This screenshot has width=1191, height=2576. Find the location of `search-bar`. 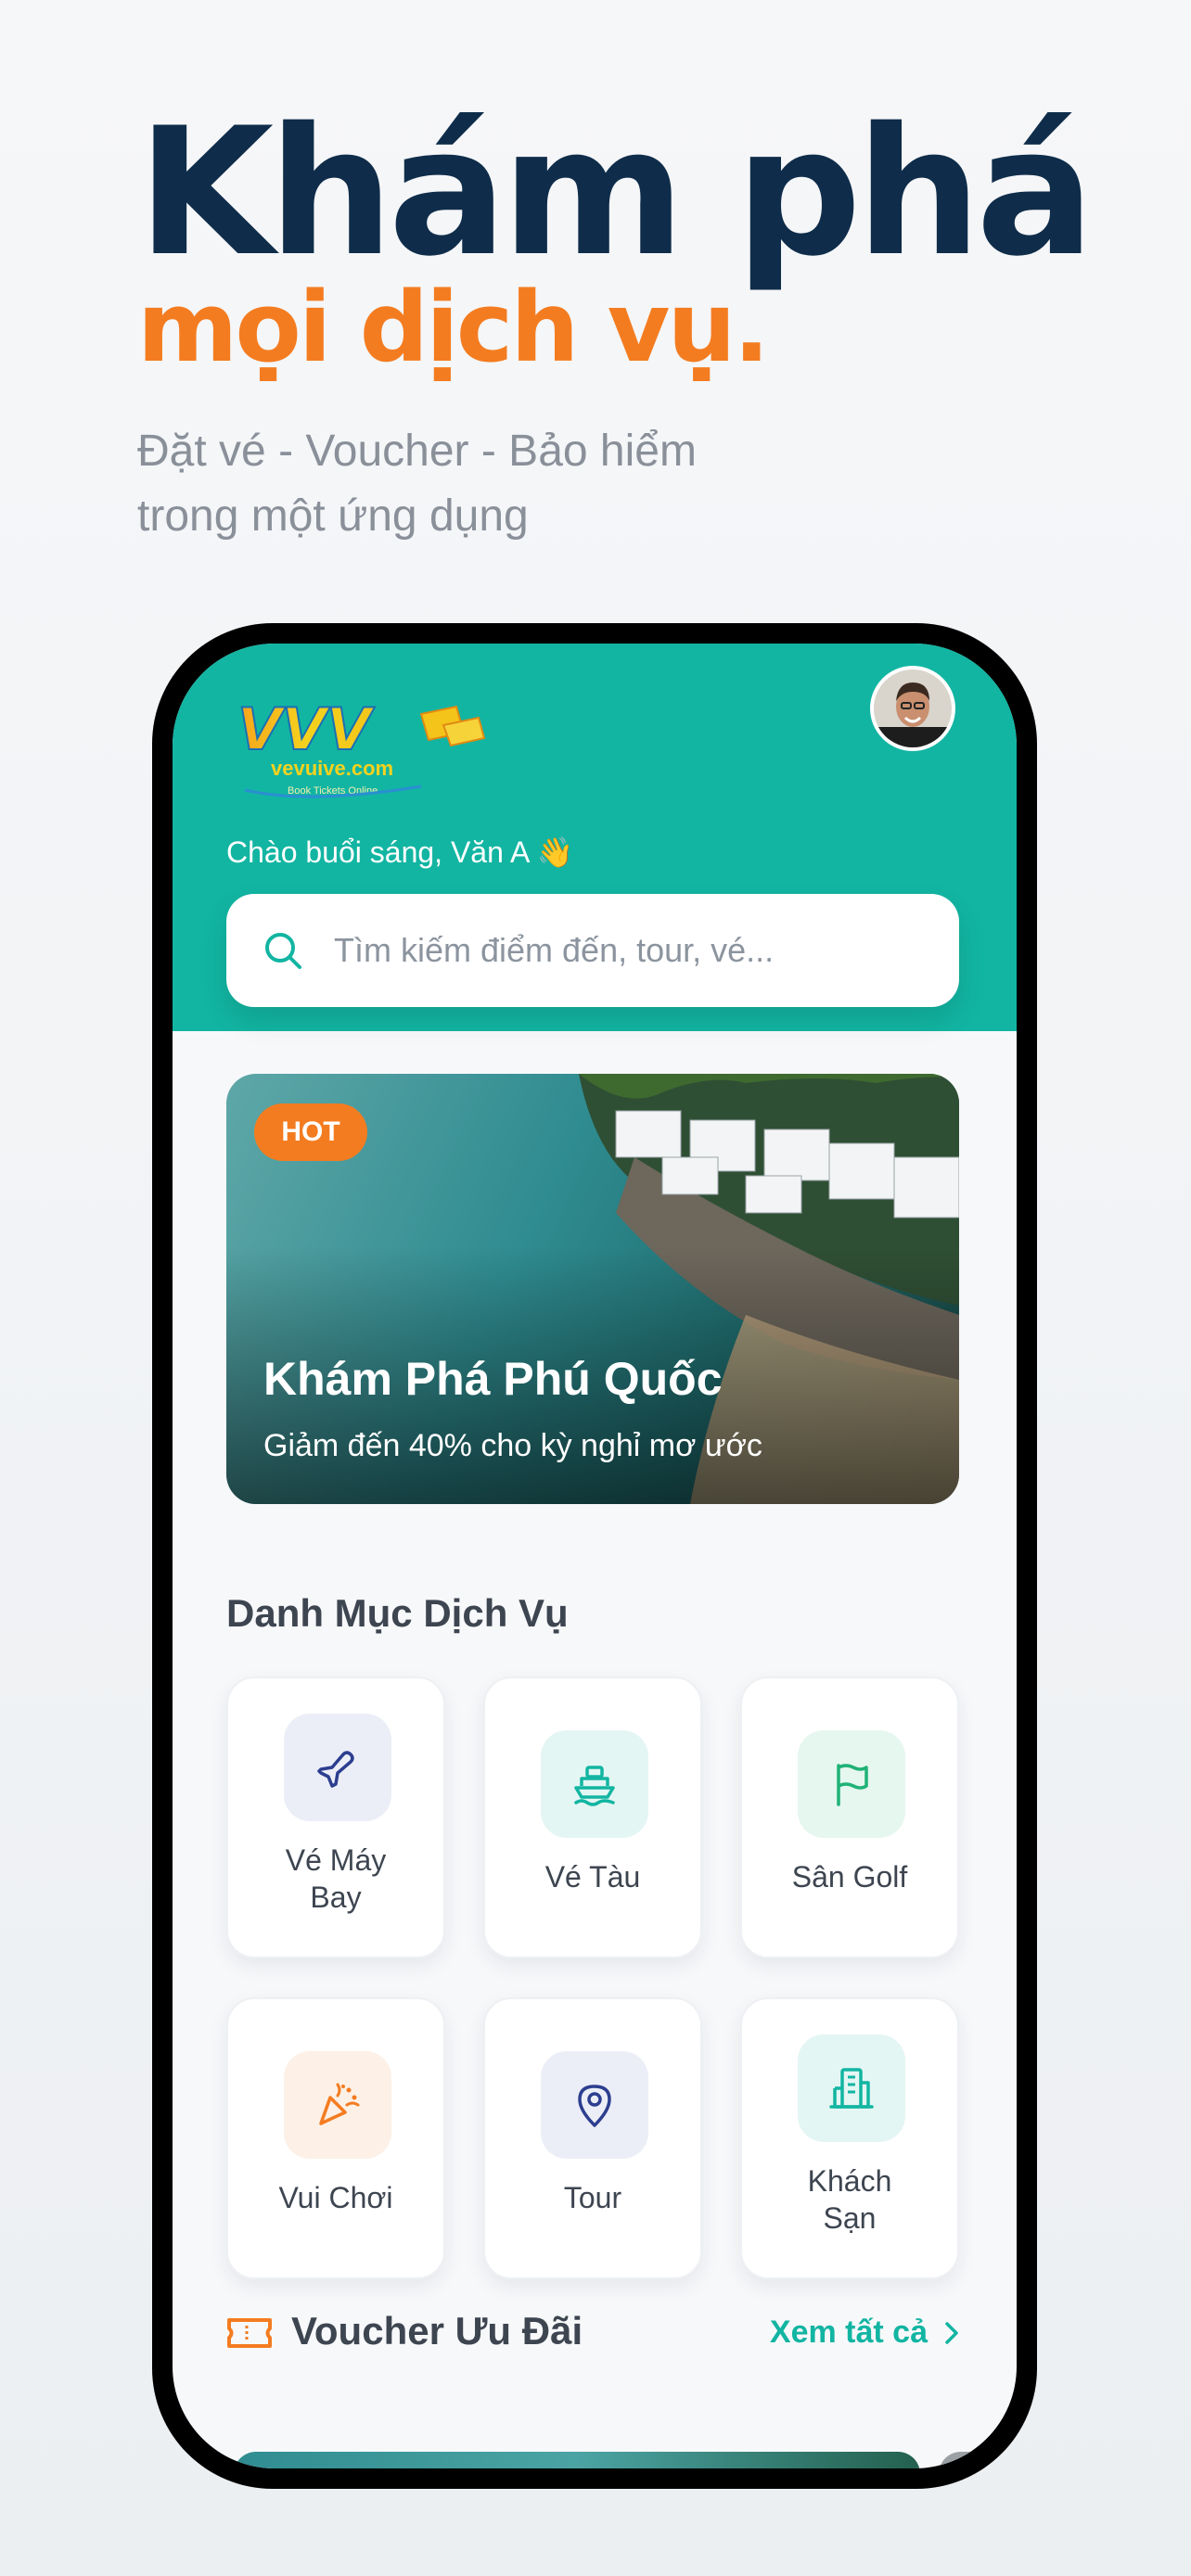

search-bar is located at coordinates (592, 950).